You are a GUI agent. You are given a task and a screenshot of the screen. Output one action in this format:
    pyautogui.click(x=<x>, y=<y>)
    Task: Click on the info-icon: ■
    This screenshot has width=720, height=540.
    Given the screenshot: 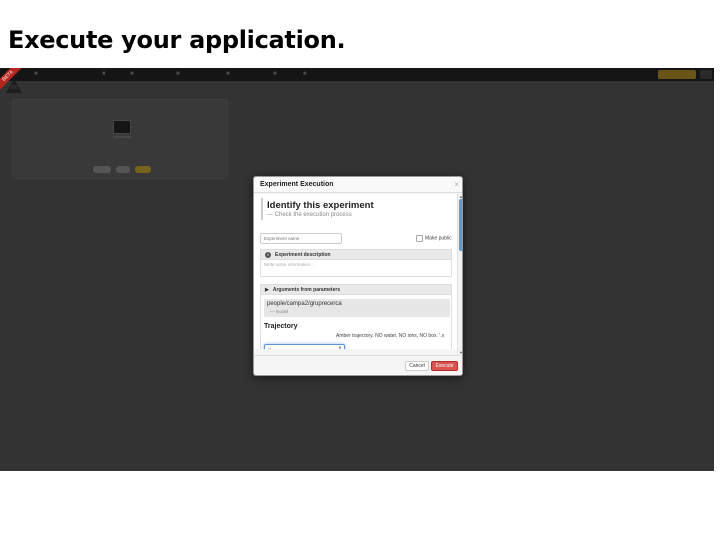 What is the action you would take?
    pyautogui.click(x=305, y=74)
    